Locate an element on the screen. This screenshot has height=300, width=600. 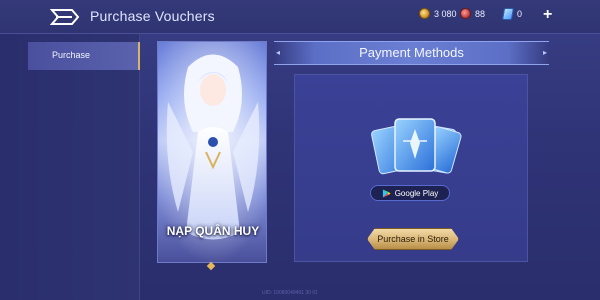
sidebar-item-purchase: Purchase is located at coordinates (84, 56).